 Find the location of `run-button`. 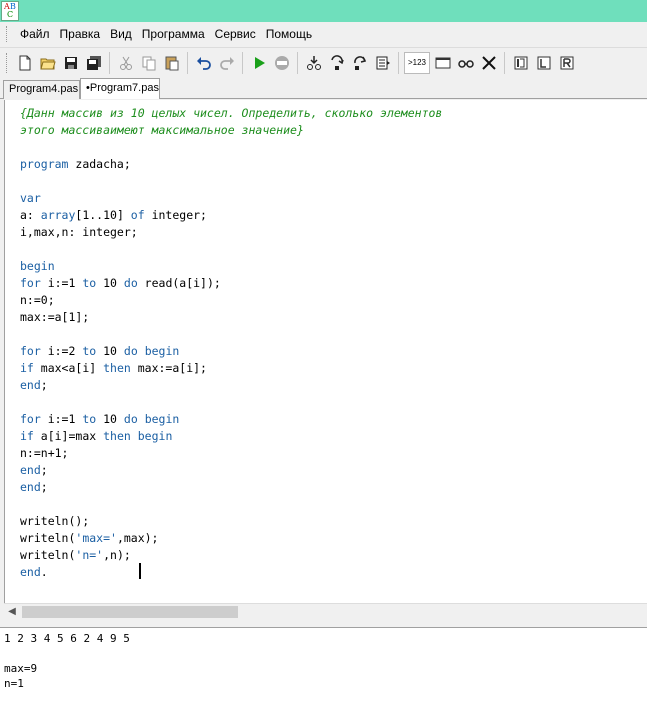

run-button is located at coordinates (258, 63).